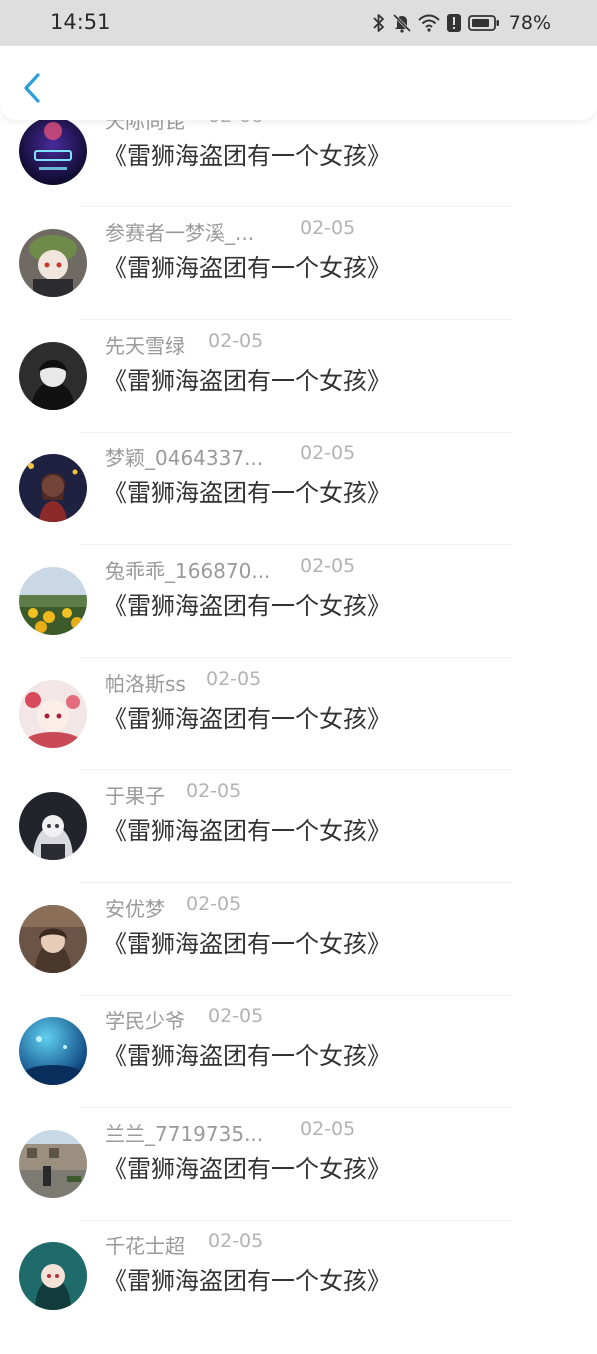 Image resolution: width=597 pixels, height=1354 pixels. I want to click on list-item: 先天雪绿 02-05 《雷狮海盗团有一个女孩》, so click(298, 392).